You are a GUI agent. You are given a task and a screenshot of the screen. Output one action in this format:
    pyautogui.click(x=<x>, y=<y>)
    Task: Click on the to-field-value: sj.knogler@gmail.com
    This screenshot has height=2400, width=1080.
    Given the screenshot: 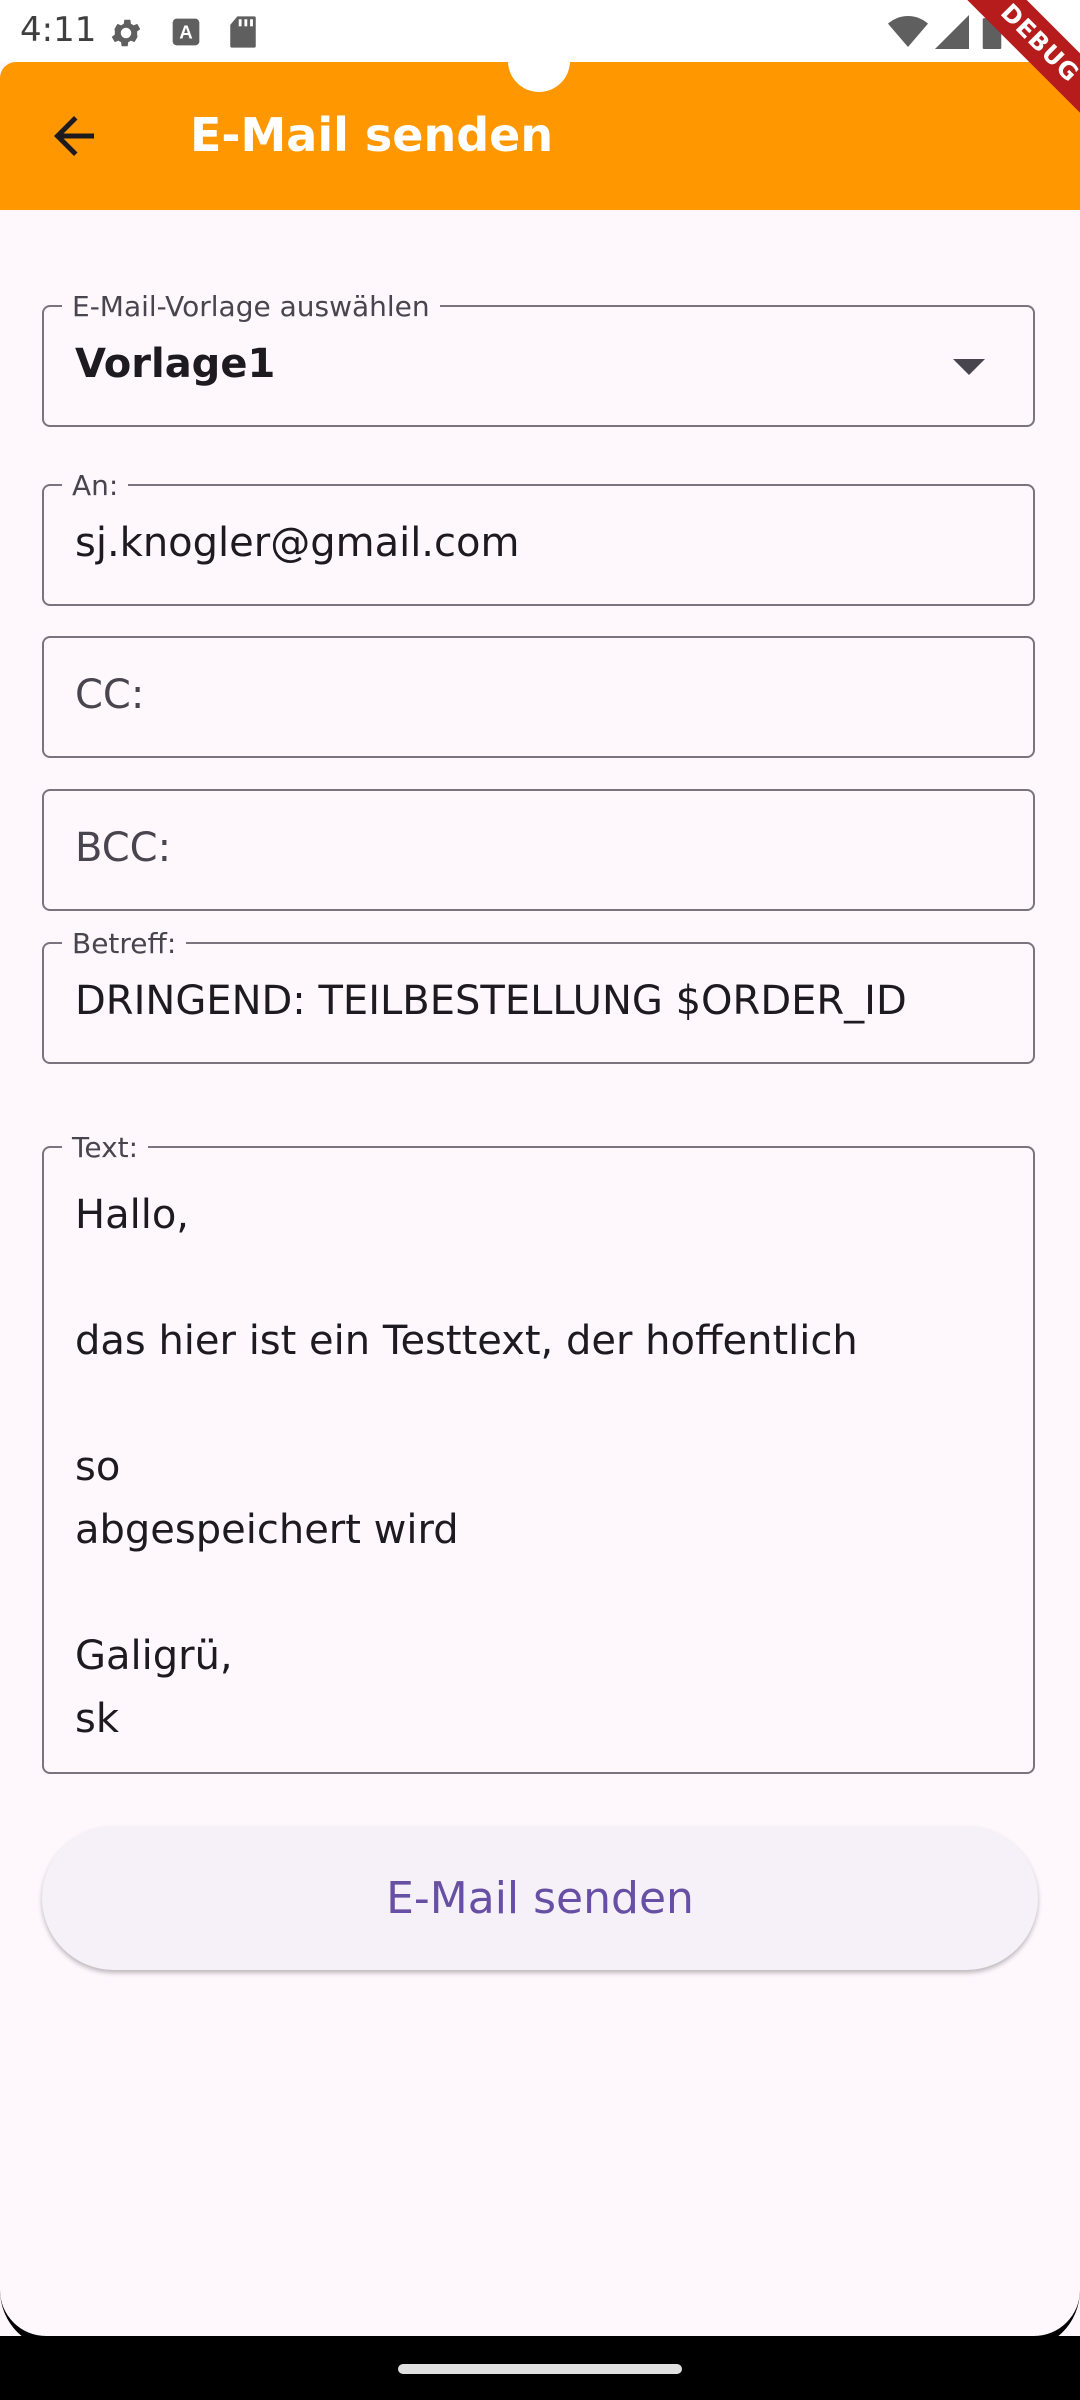 What is the action you would take?
    pyautogui.click(x=297, y=543)
    